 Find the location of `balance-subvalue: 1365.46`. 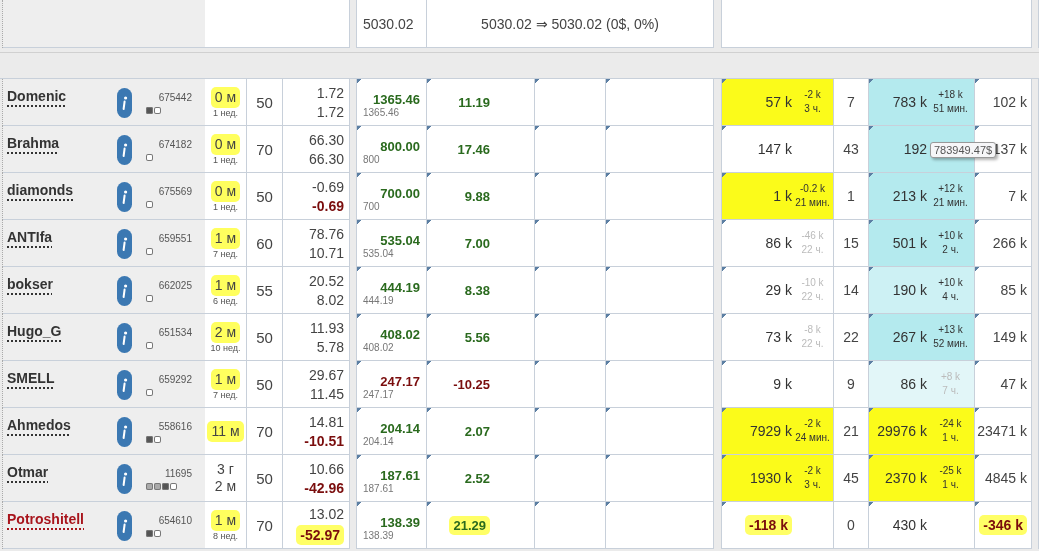

balance-subvalue: 1365.46 is located at coordinates (382, 112).